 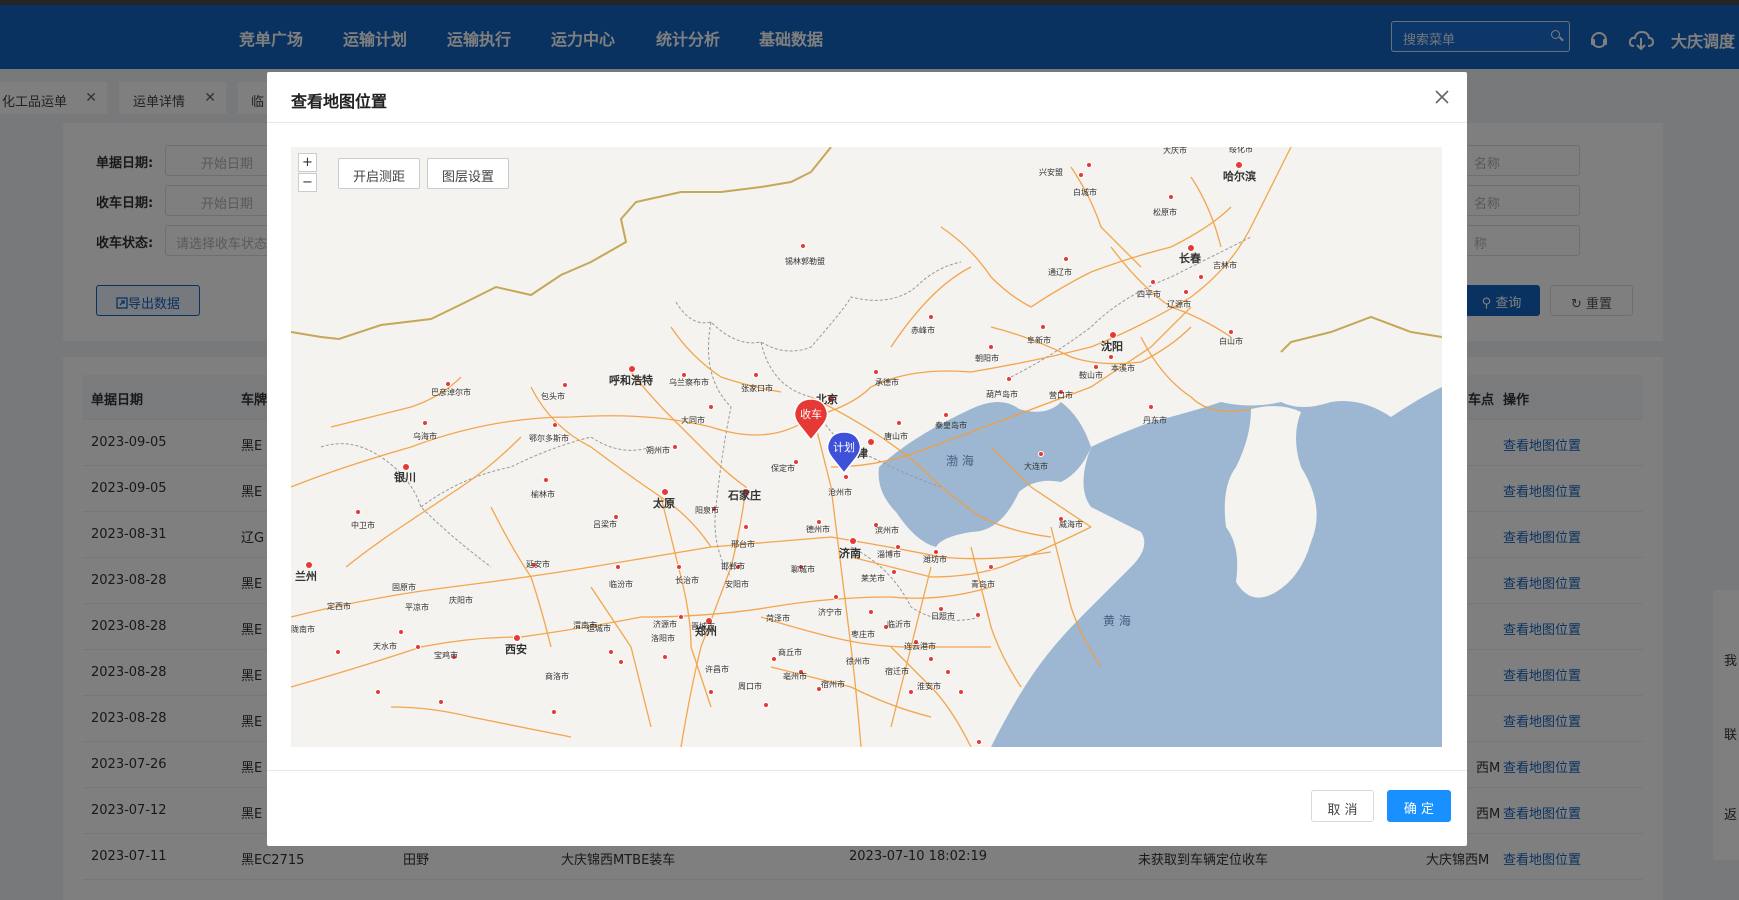 What do you see at coordinates (1342, 806) in the screenshot?
I see `cancel-button: 取 消` at bounding box center [1342, 806].